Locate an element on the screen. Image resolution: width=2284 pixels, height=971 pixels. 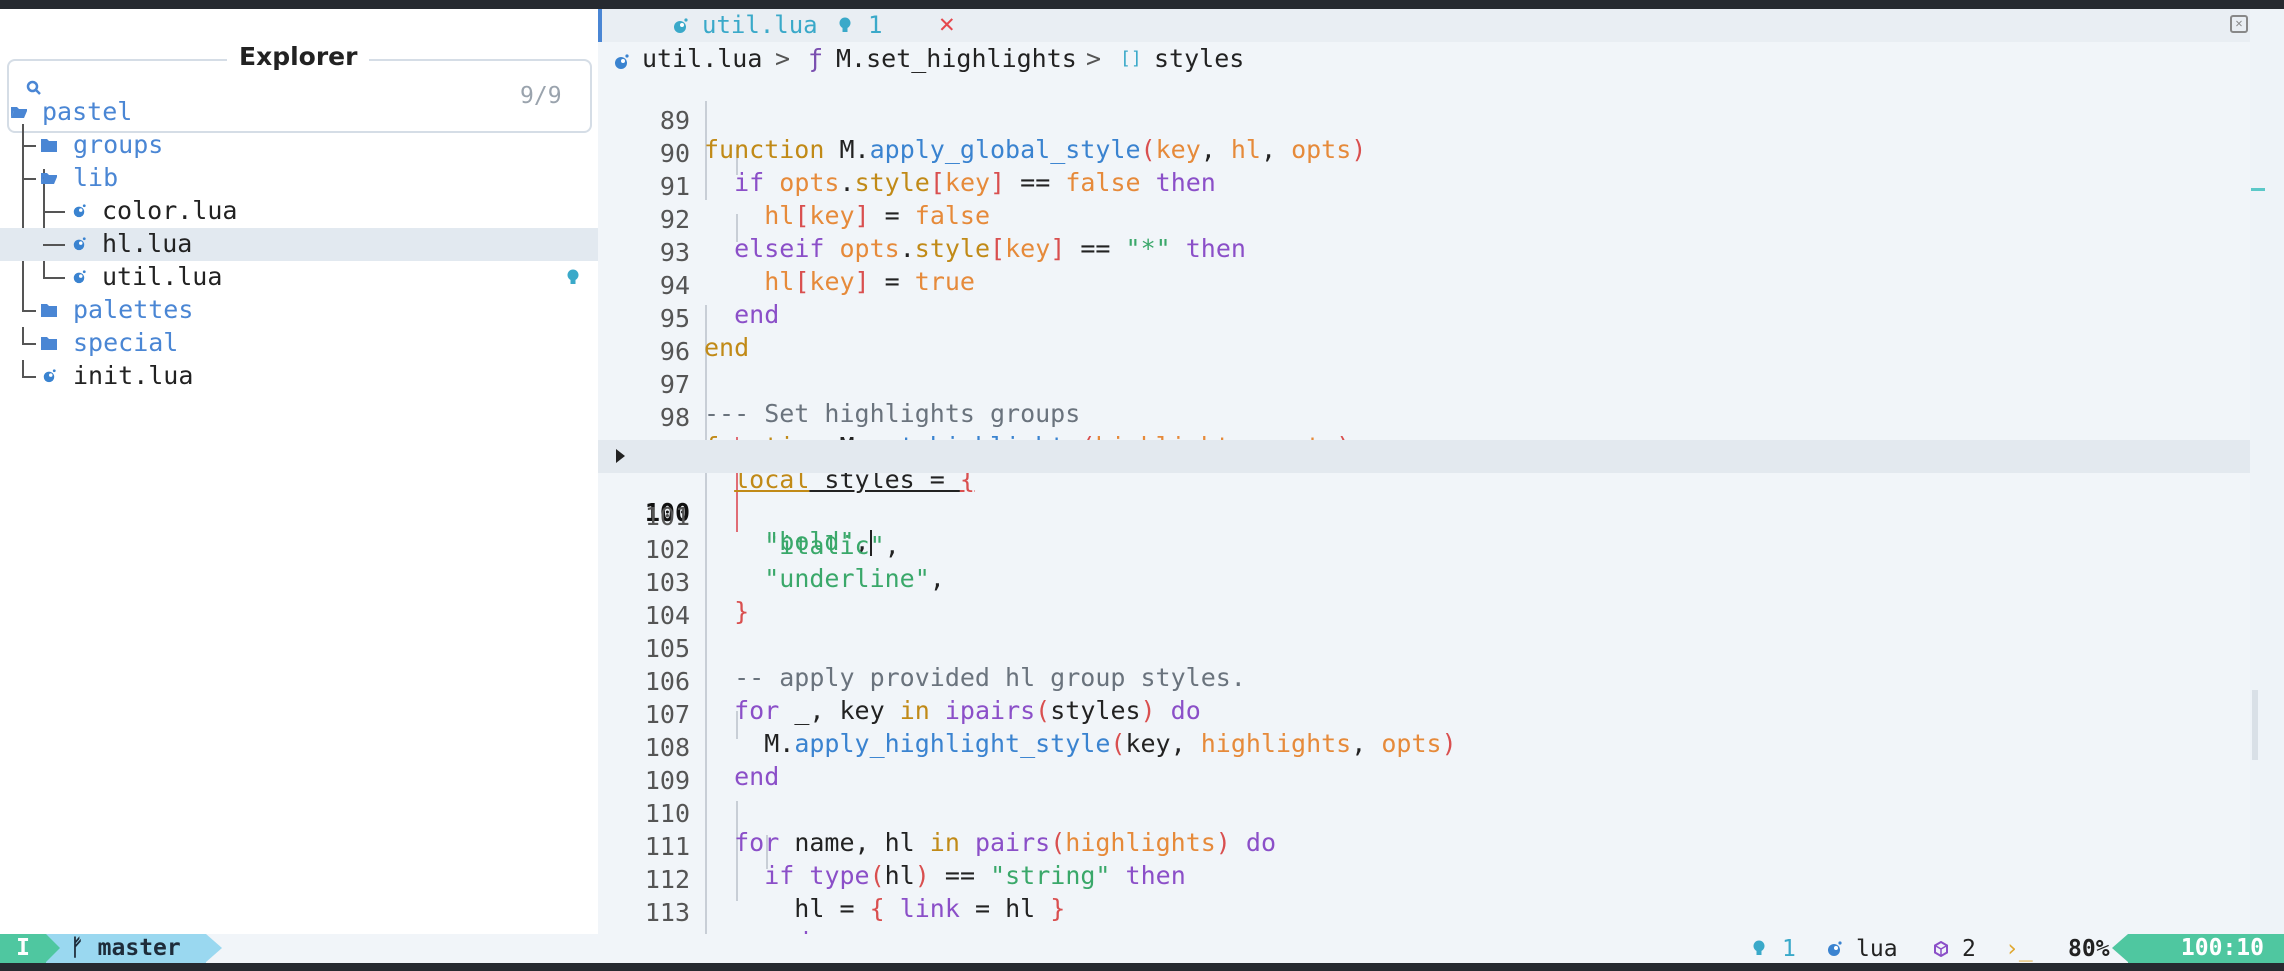
code-line: 109 is located at coordinates (1424, 766).